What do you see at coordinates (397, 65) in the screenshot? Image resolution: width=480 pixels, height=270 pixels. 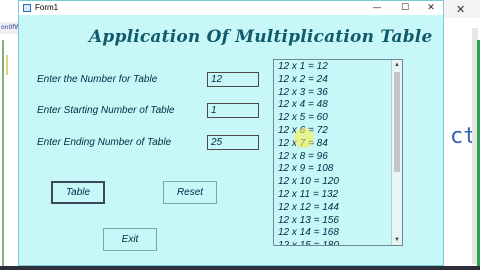 I see `scroll-up-icon: ▲` at bounding box center [397, 65].